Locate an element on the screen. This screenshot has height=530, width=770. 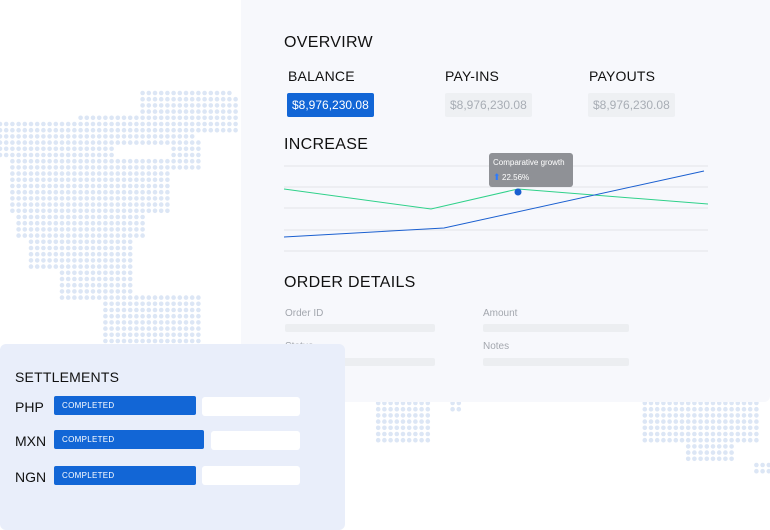
pay-ins-value: $8,976,230.08 is located at coordinates (488, 105).